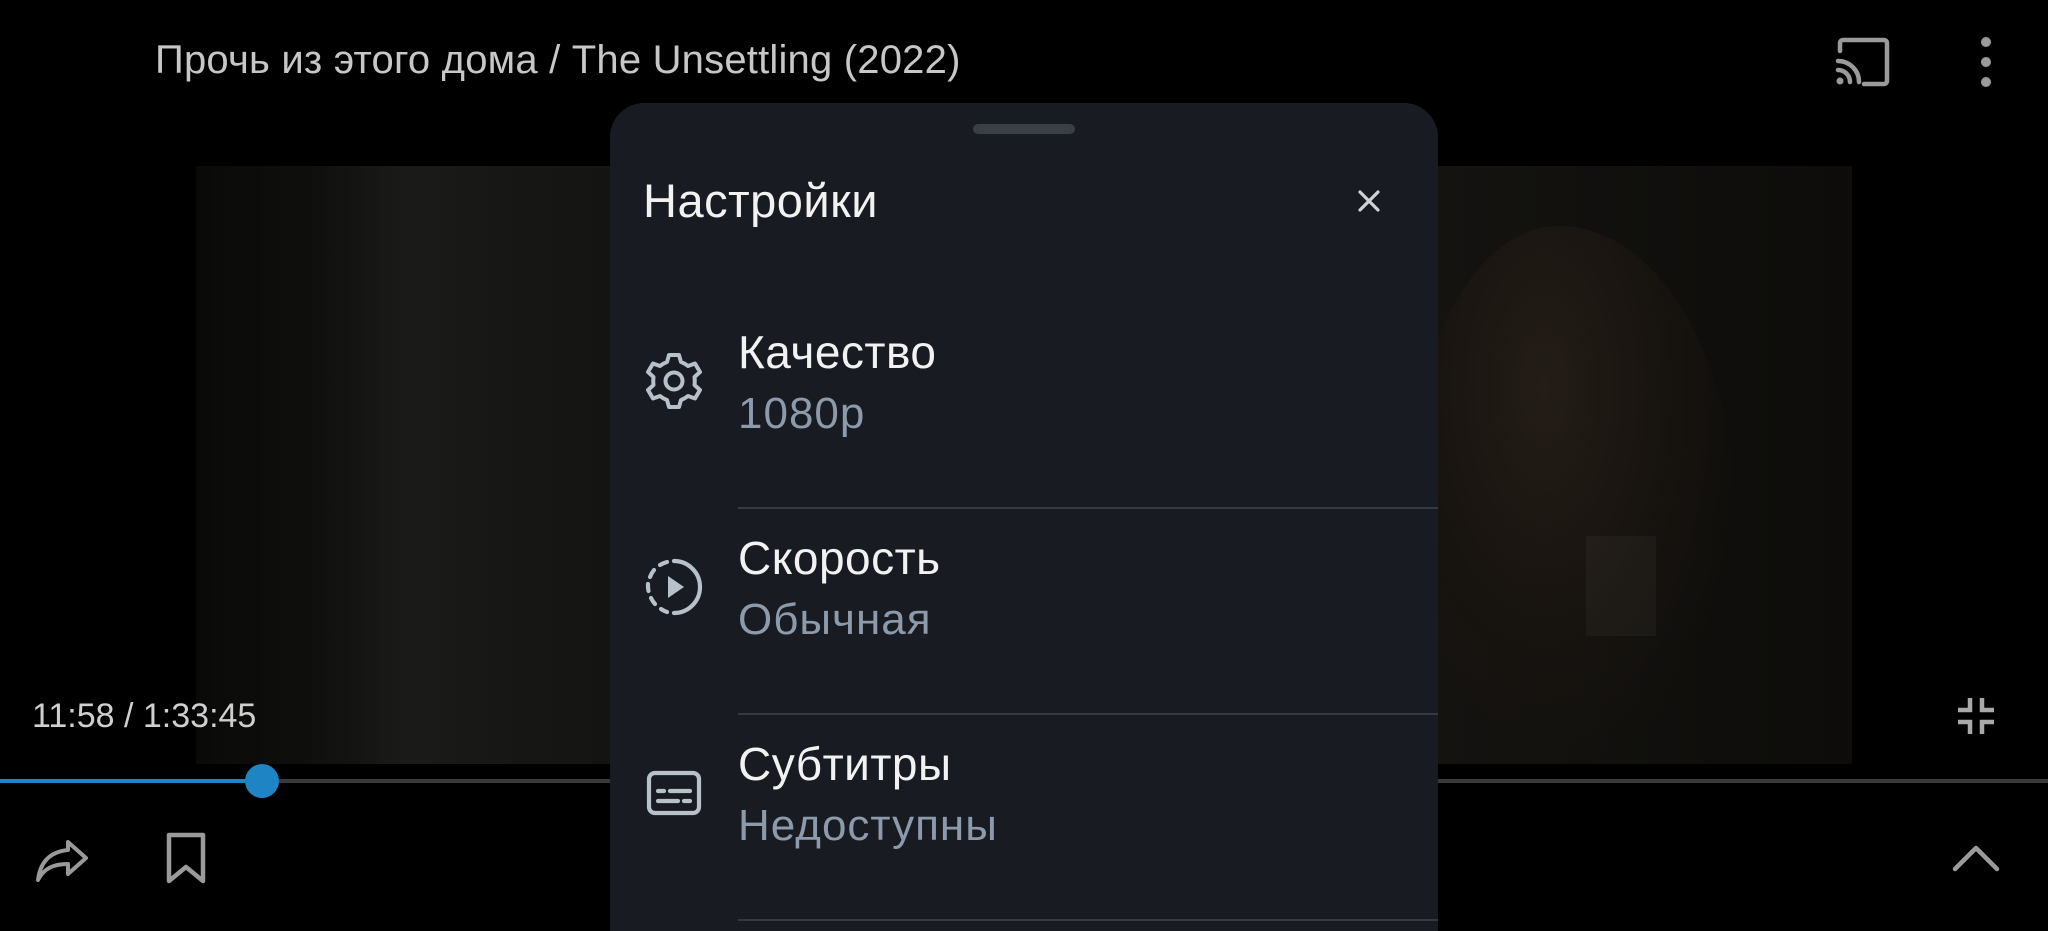 This screenshot has width=2048, height=931. What do you see at coordinates (1621, 586) in the screenshot?
I see `video-scene-light-switch` at bounding box center [1621, 586].